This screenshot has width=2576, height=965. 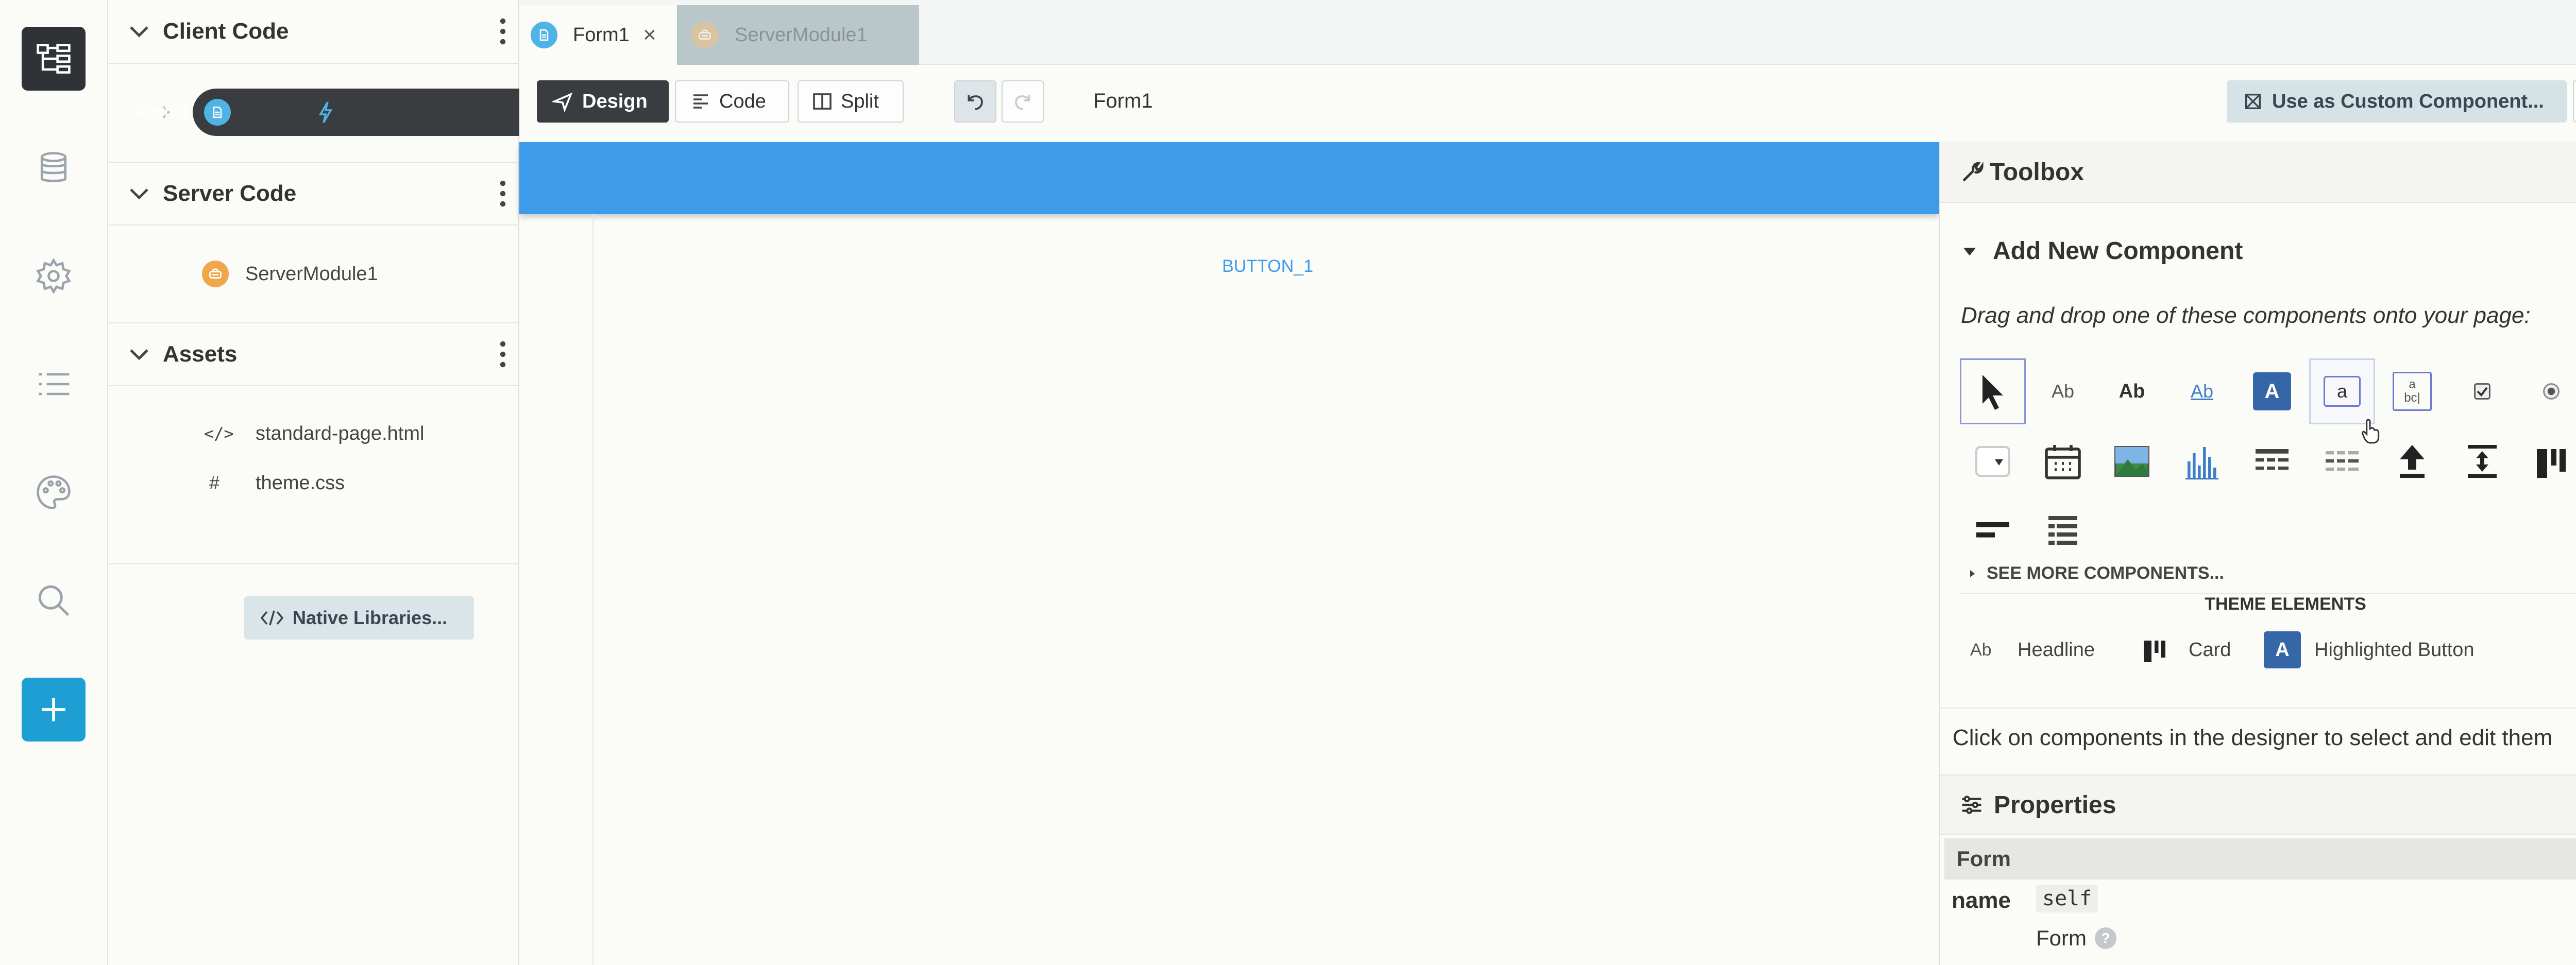 I want to click on button-component: A, so click(x=2272, y=391).